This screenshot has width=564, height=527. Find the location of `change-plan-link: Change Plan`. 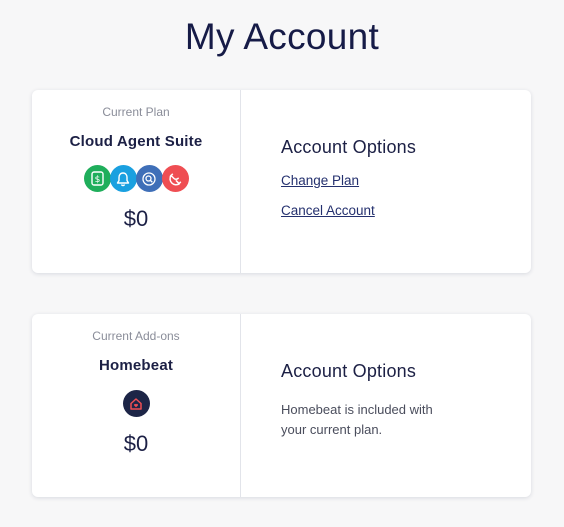

change-plan-link: Change Plan is located at coordinates (320, 180).